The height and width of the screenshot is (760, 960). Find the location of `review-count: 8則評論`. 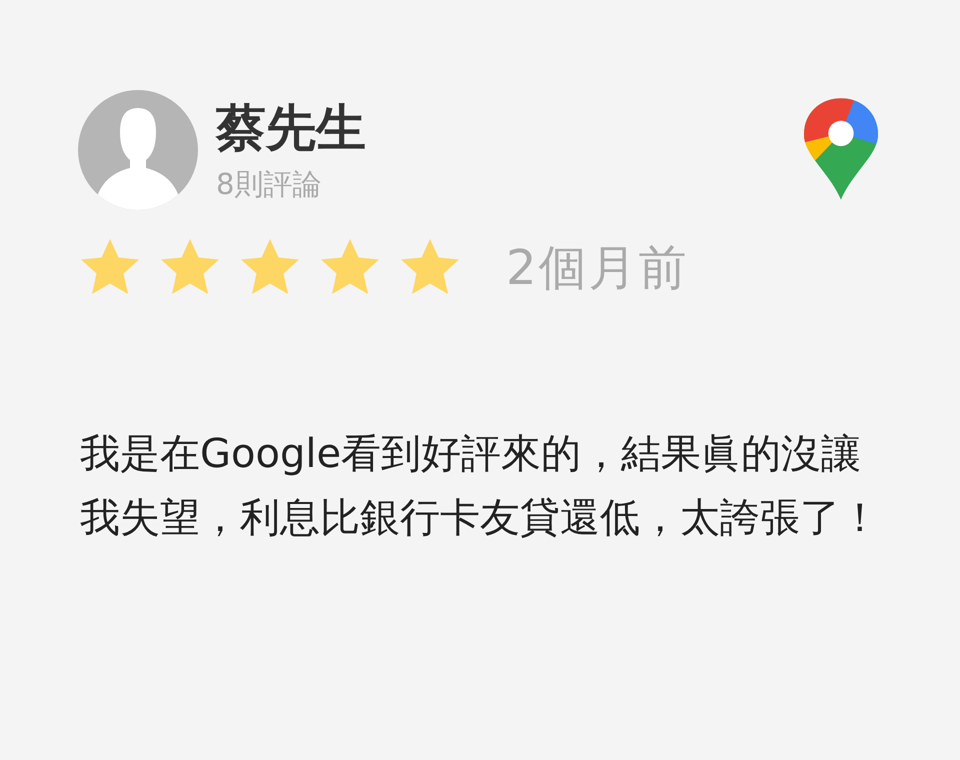

review-count: 8則評論 is located at coordinates (269, 184).